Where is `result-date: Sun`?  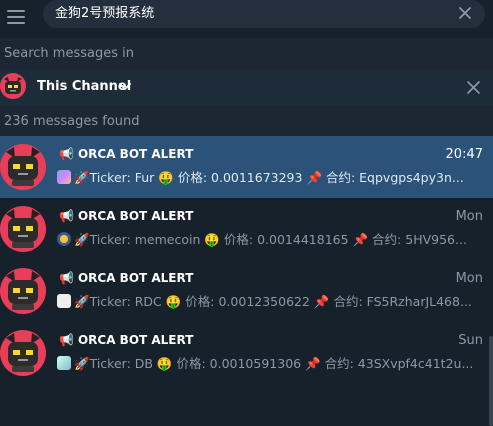 result-date: Sun is located at coordinates (470, 340).